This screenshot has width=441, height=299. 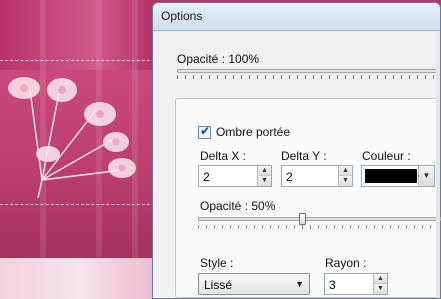 I want to click on style-select: Lissé ▼, so click(x=254, y=284).